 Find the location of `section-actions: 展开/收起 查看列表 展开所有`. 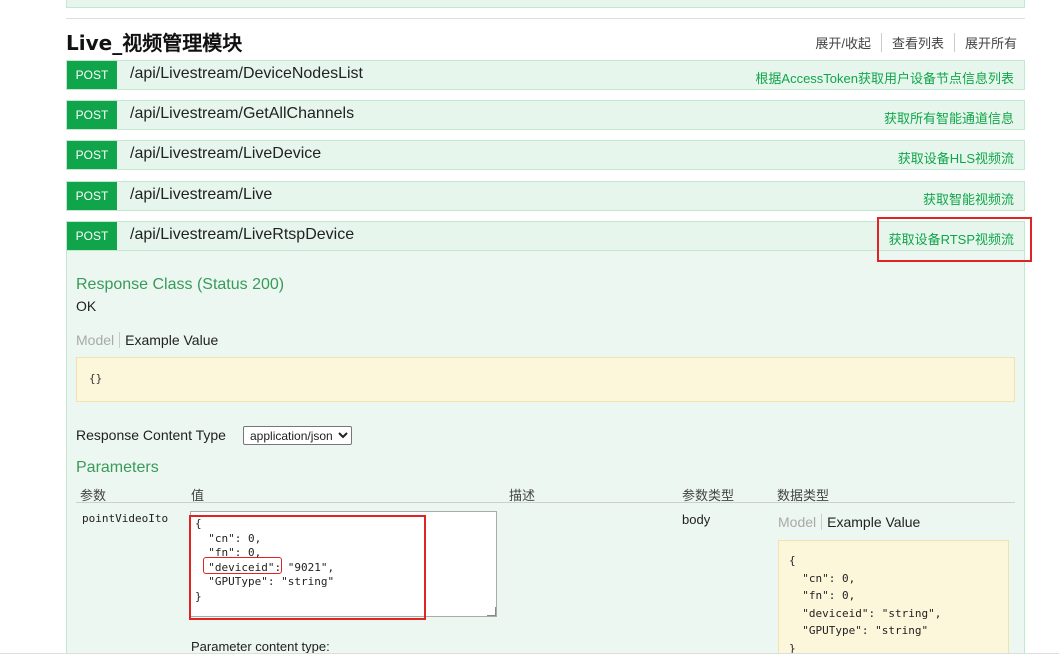

section-actions: 展开/收起 查看列表 展开所有 is located at coordinates (911, 42).